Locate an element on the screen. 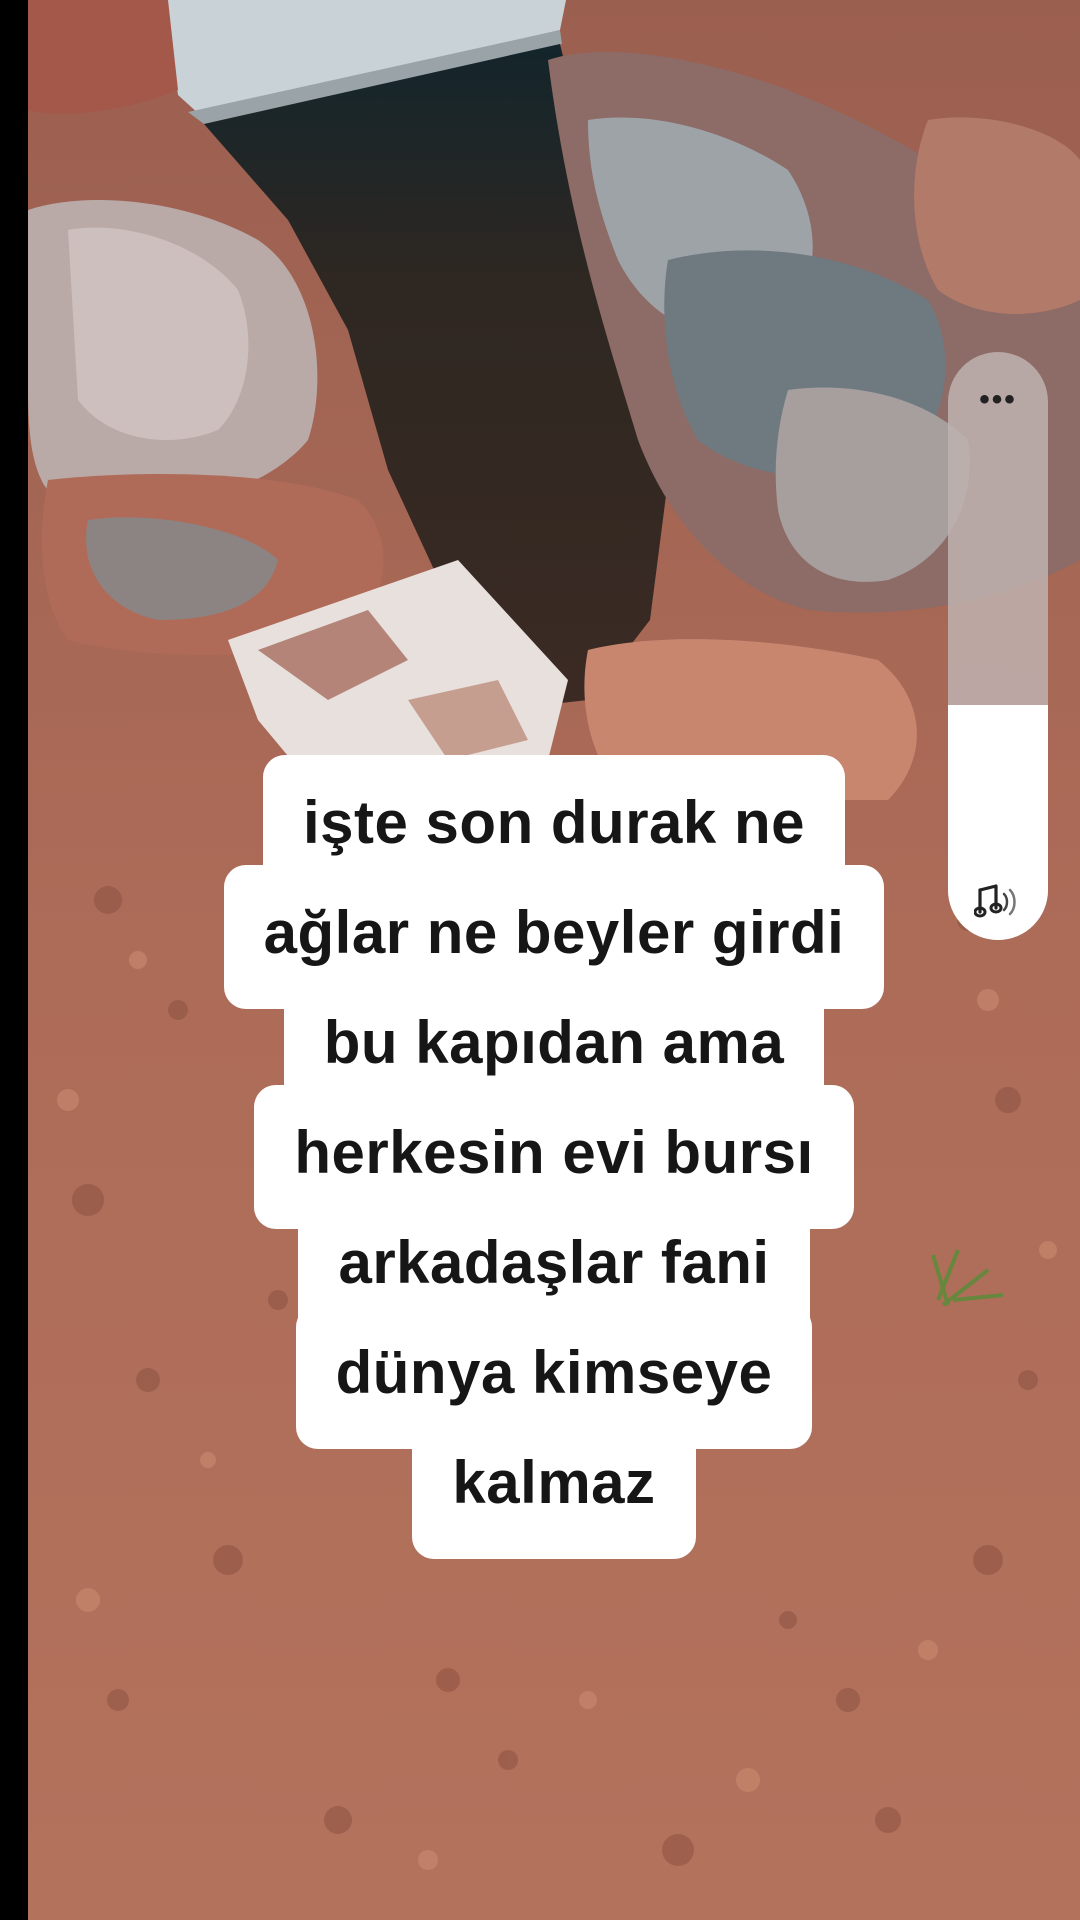 This screenshot has width=1080, height=1920. speaker-icon is located at coordinates (998, 902).